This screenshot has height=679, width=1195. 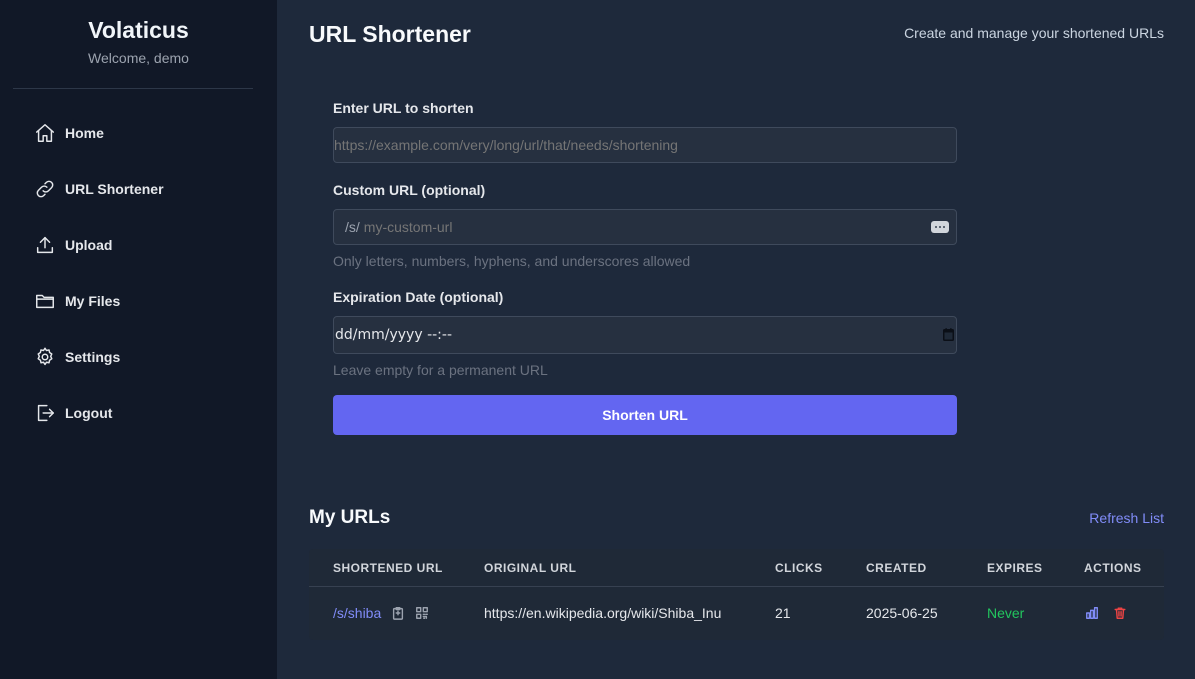 What do you see at coordinates (390, 34) in the screenshot?
I see `page-title: URL Shortener` at bounding box center [390, 34].